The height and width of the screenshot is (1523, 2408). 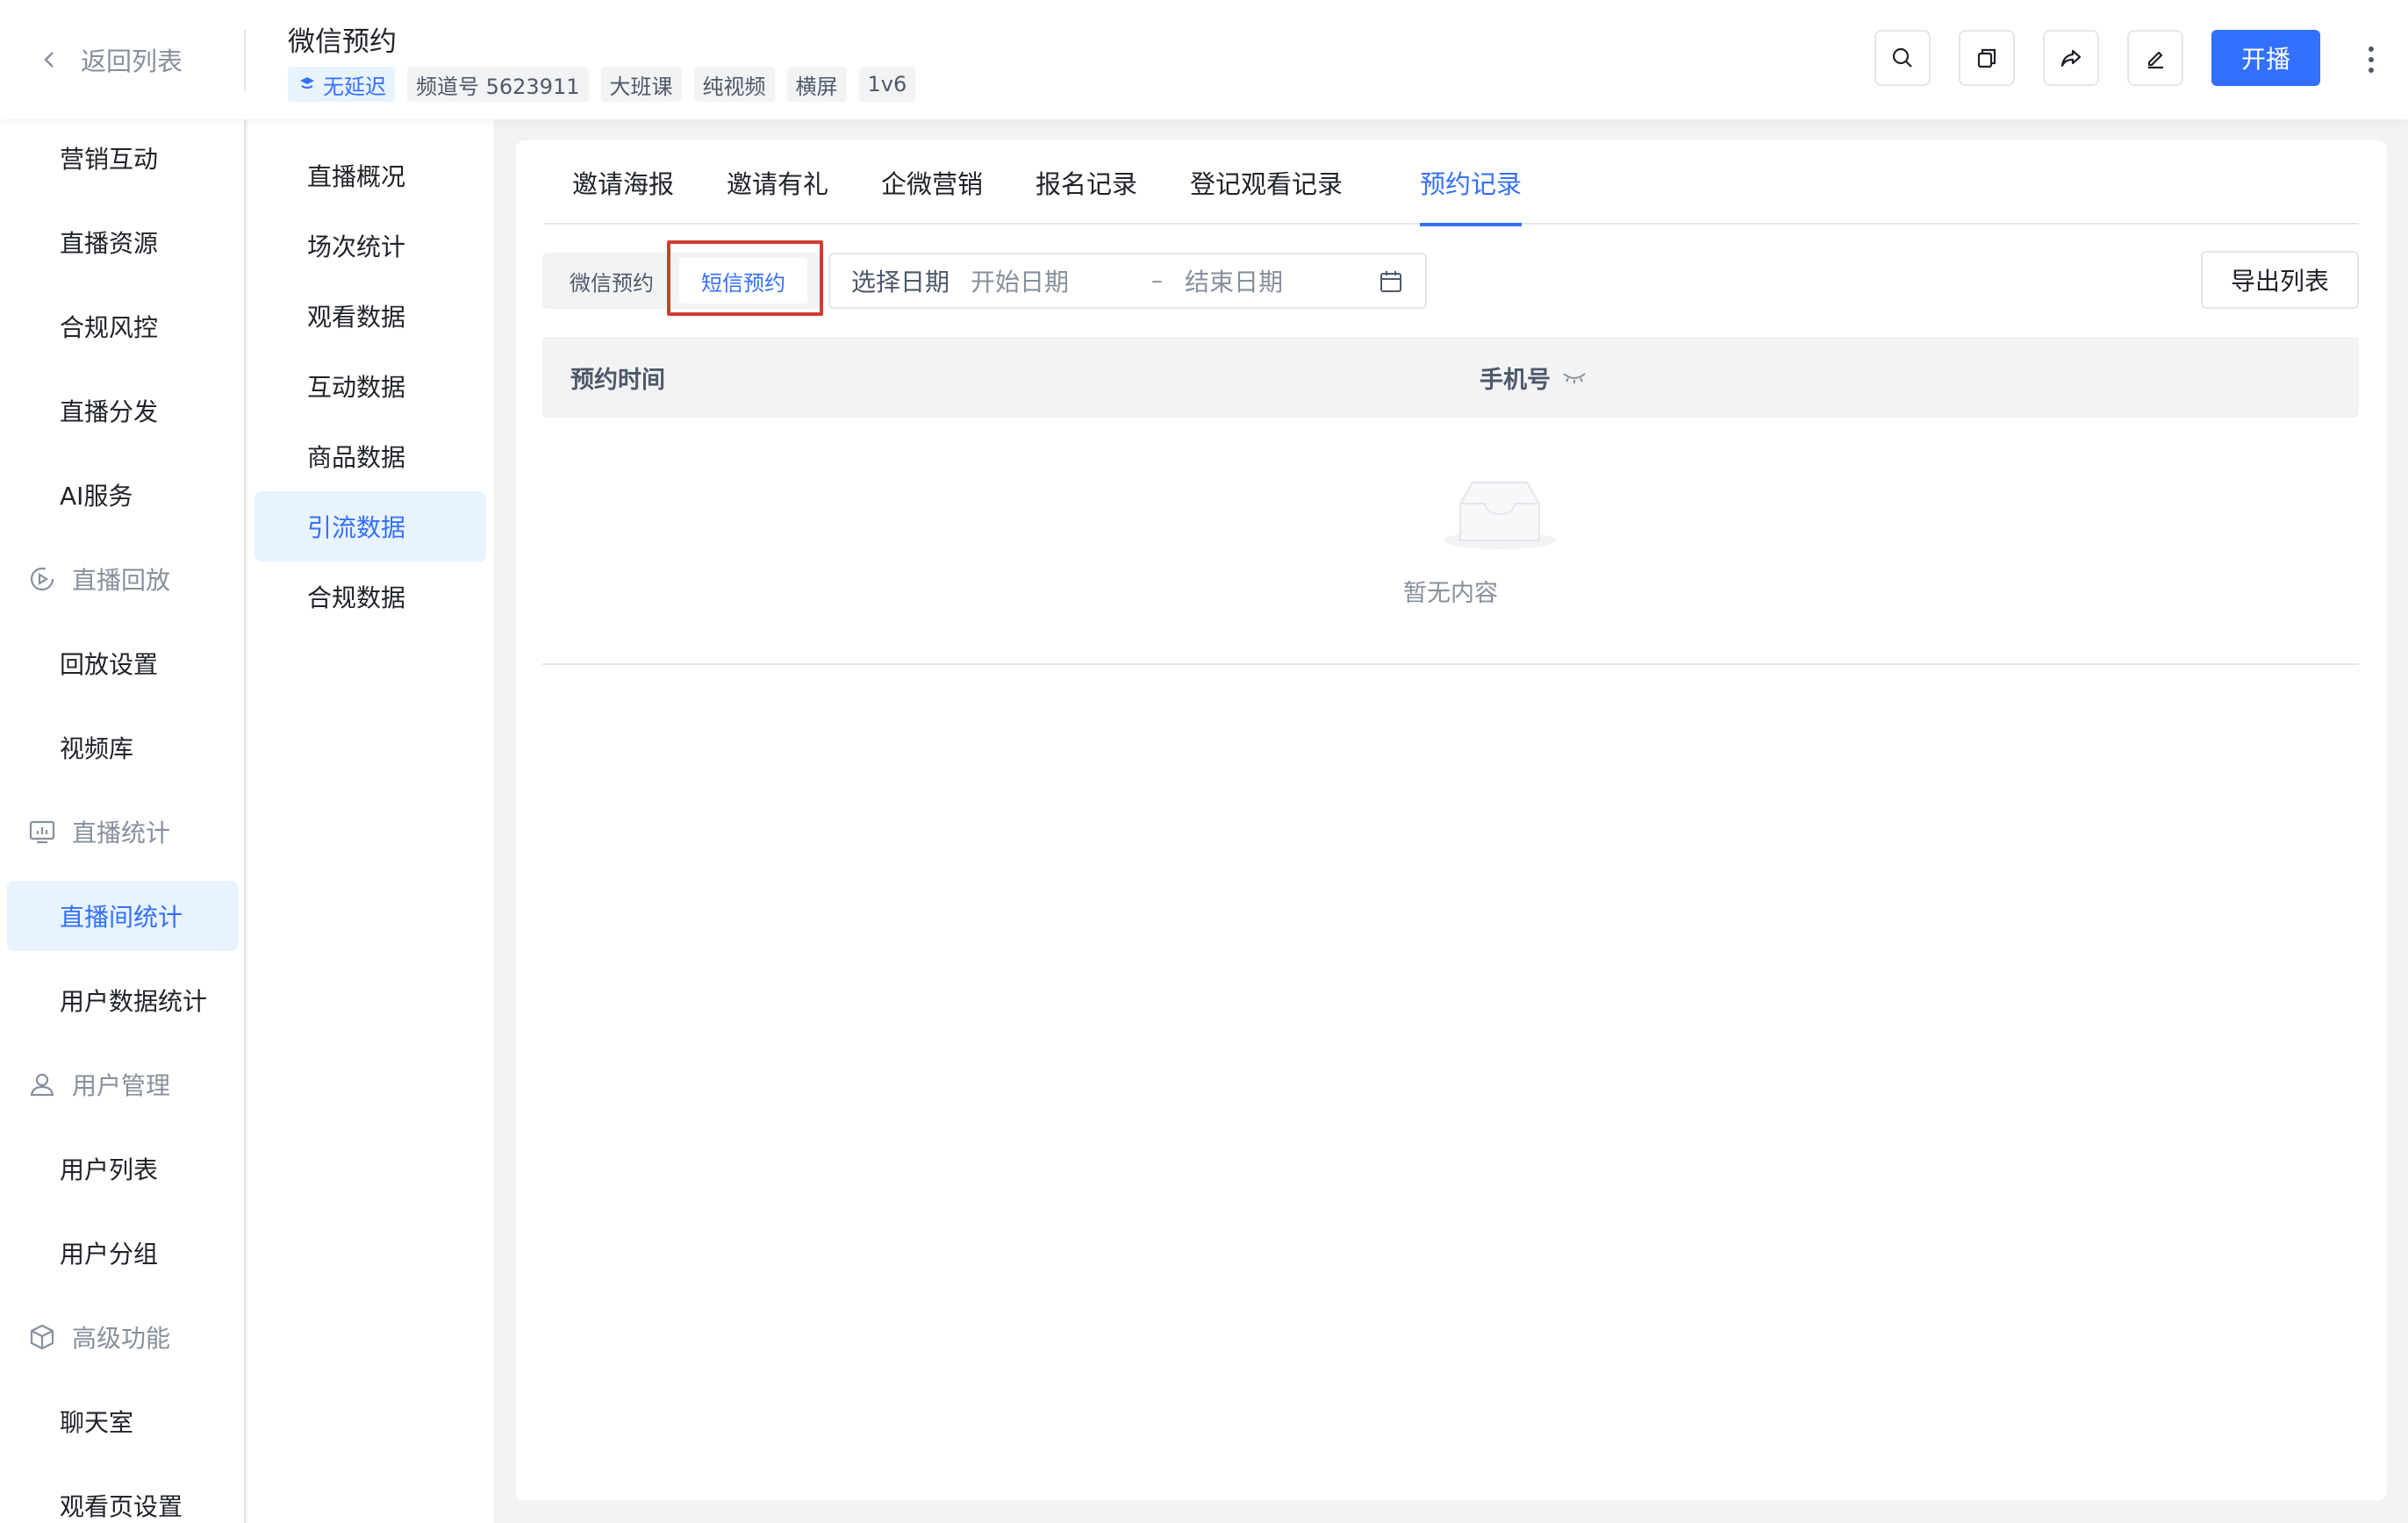 I want to click on tag-class-type: 大班课, so click(x=641, y=85).